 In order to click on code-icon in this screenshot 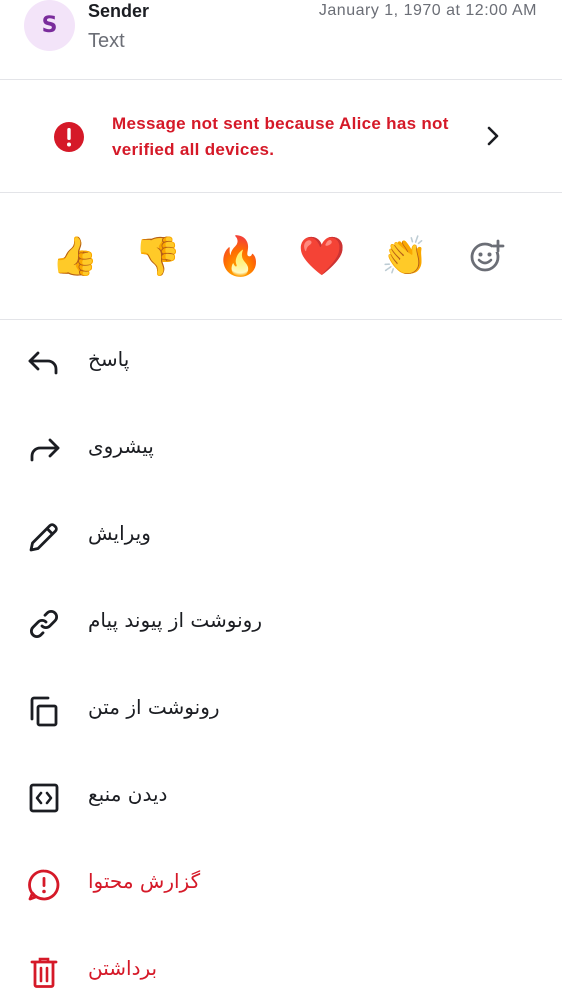, I will do `click(44, 798)`.